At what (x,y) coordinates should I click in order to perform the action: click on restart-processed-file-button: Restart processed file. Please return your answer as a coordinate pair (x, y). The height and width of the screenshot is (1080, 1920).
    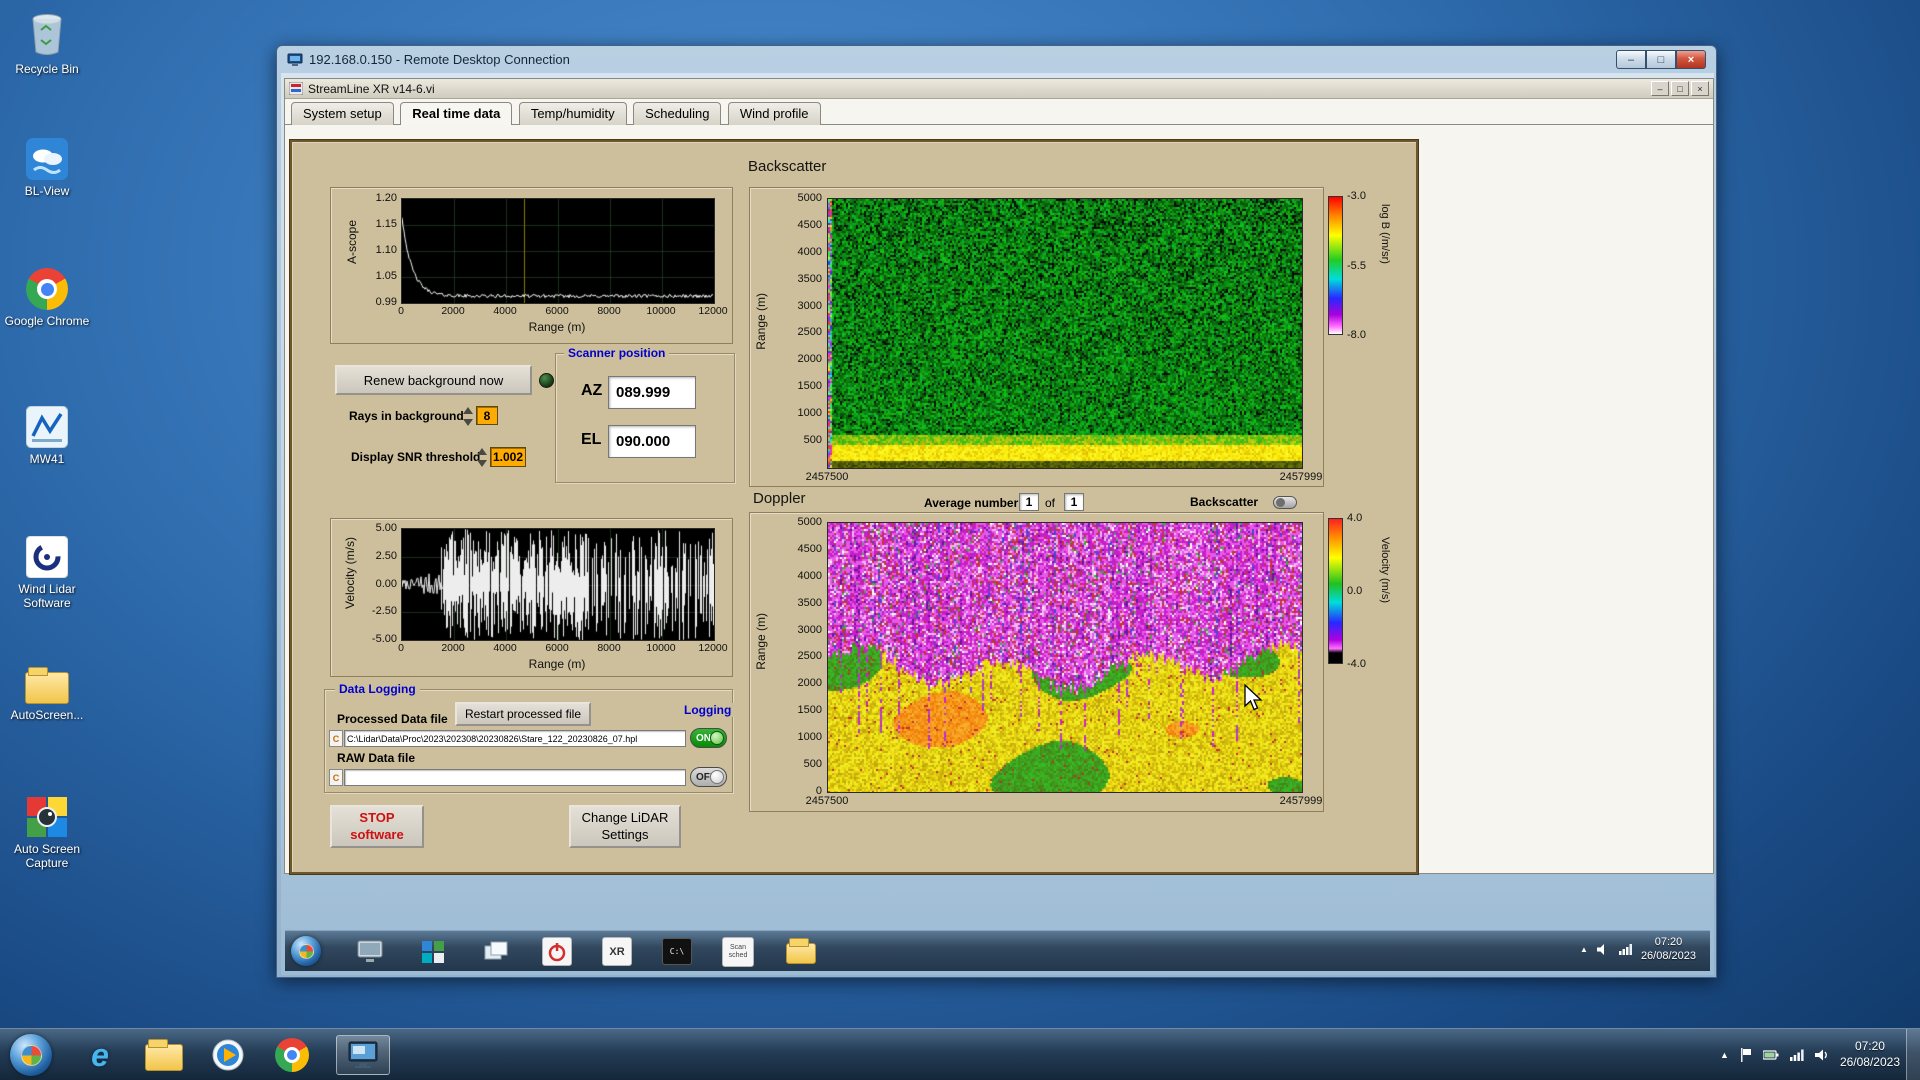
    Looking at the image, I should click on (523, 714).